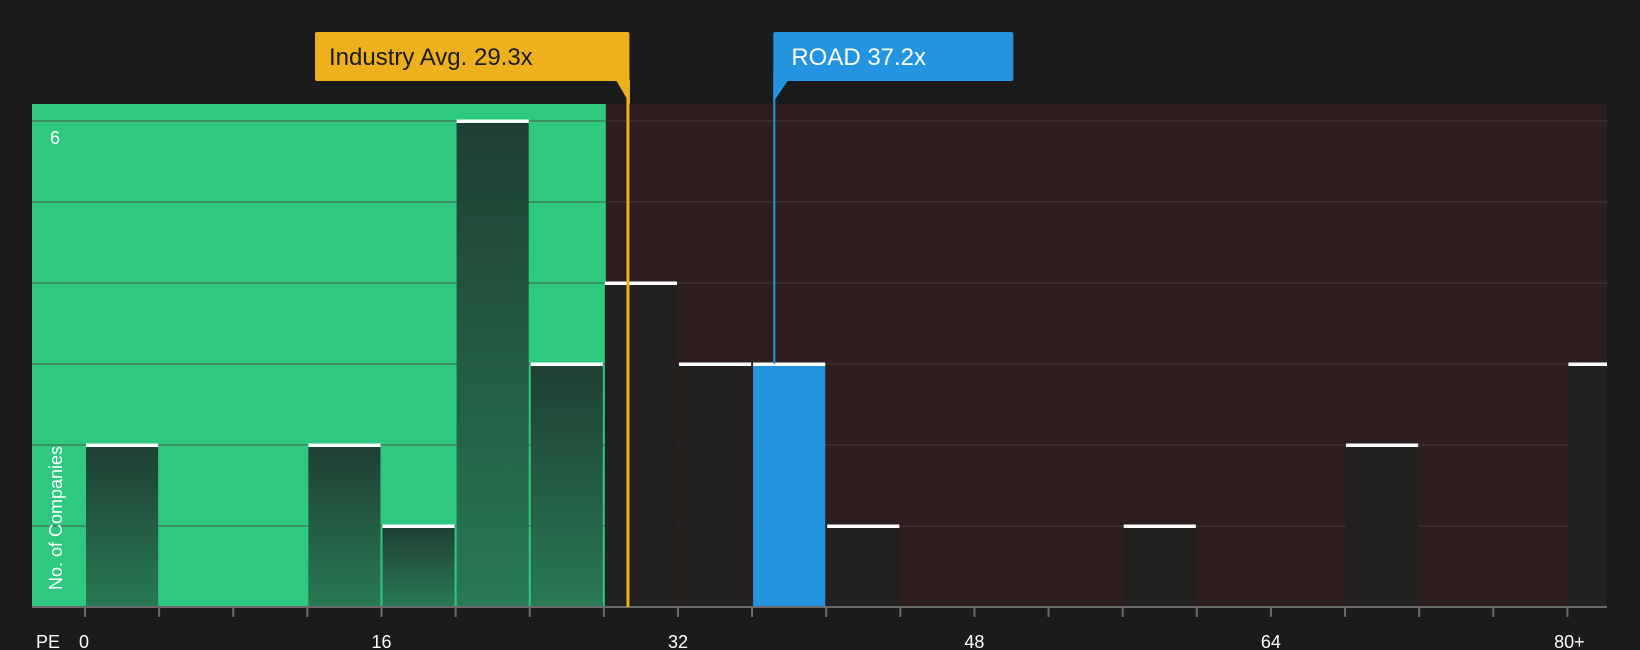  Describe the element at coordinates (628, 337) in the screenshot. I see `industry-avg-line` at that location.